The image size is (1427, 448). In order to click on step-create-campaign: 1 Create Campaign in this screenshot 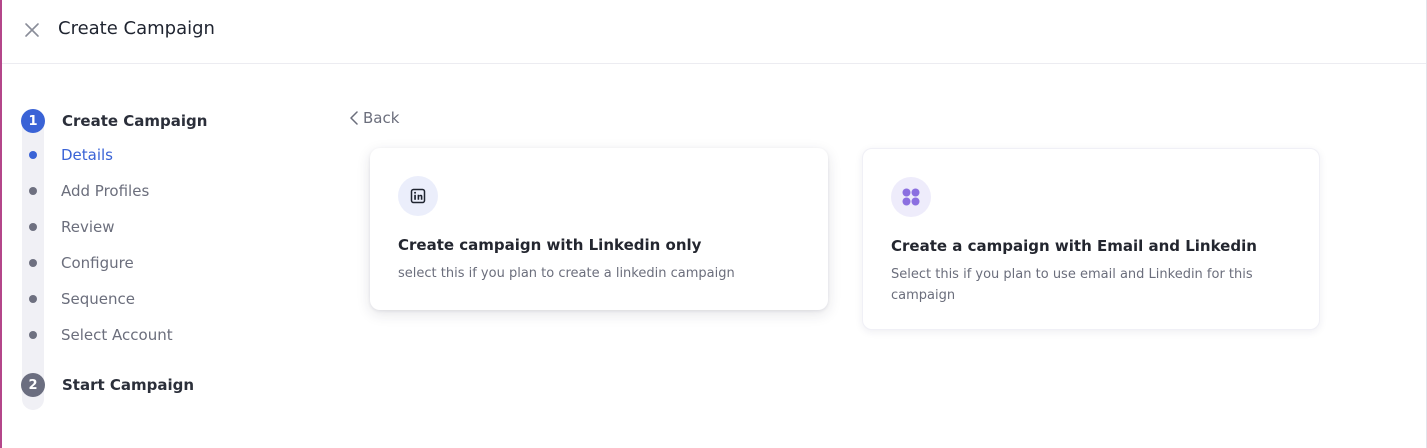, I will do `click(113, 121)`.